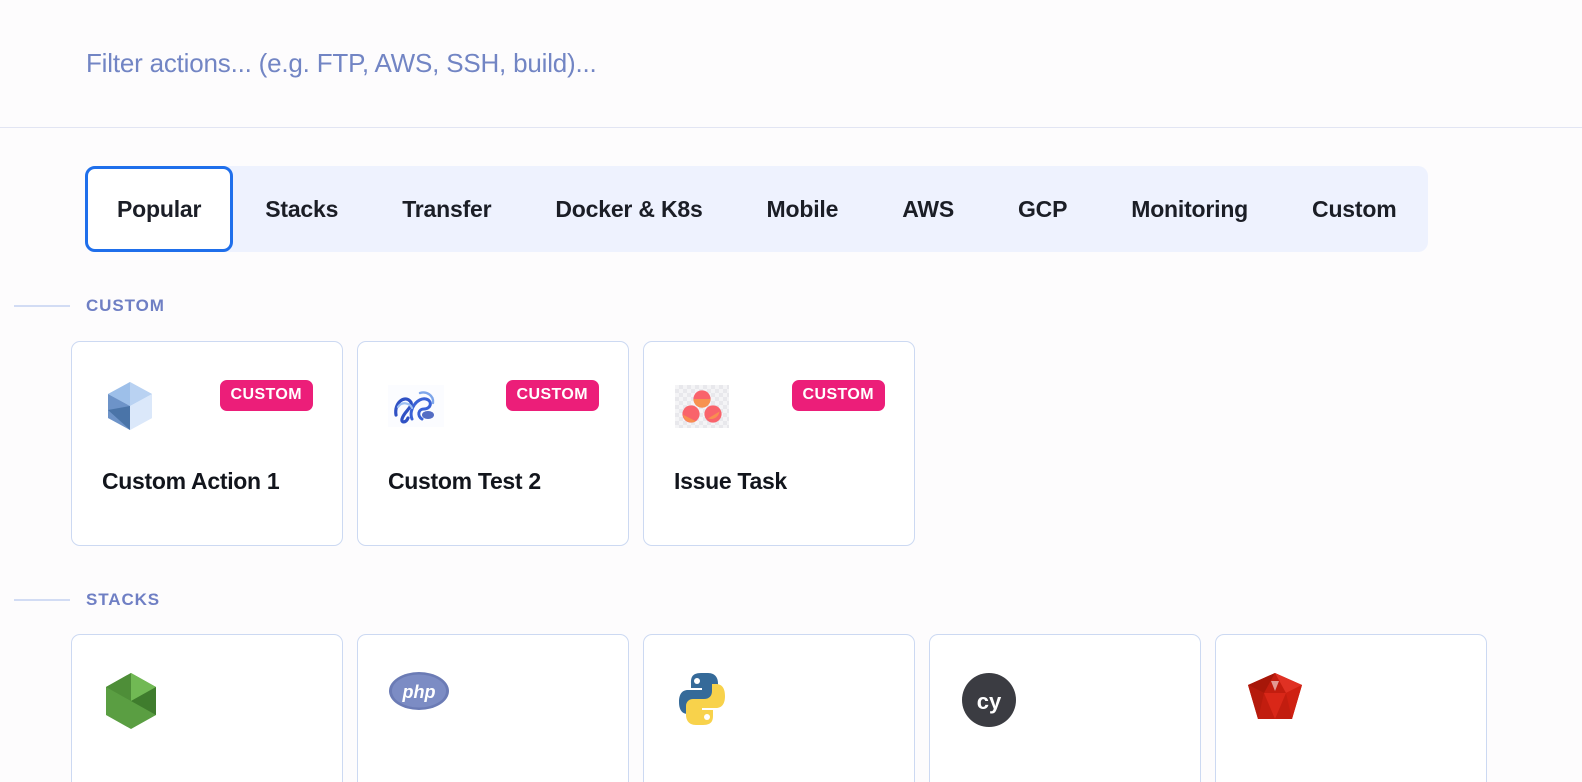 This screenshot has height=782, width=1582. Describe the element at coordinates (1189, 209) in the screenshot. I see `tab-monitoring: Monitoring` at that location.